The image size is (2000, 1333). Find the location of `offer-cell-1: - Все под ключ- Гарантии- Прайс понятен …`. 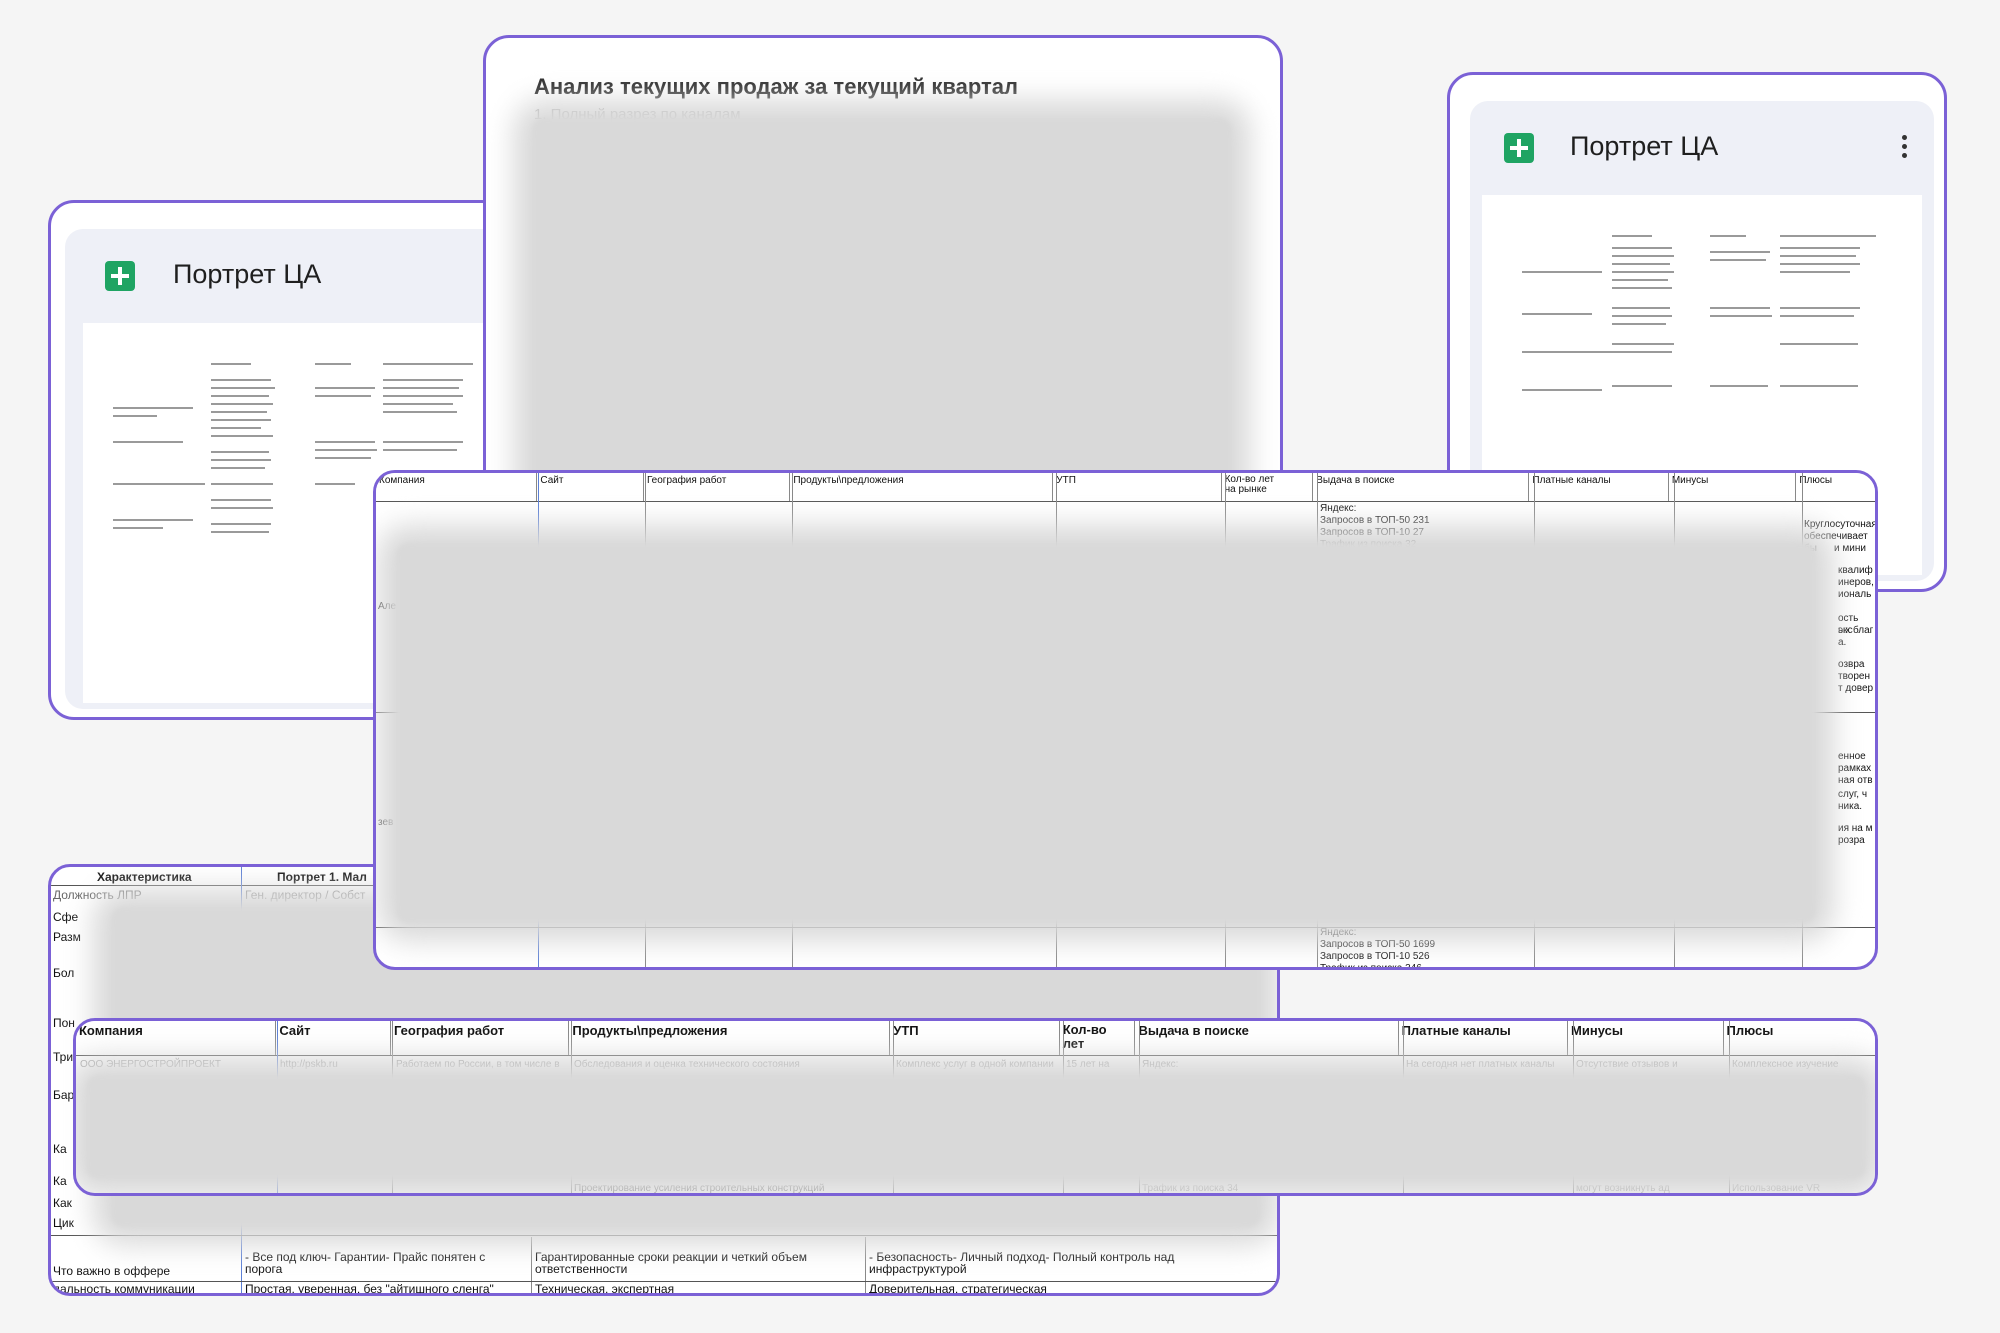

offer-cell-1: - Все под ключ- Гарантии- Прайс понятен … is located at coordinates (365, 1263).